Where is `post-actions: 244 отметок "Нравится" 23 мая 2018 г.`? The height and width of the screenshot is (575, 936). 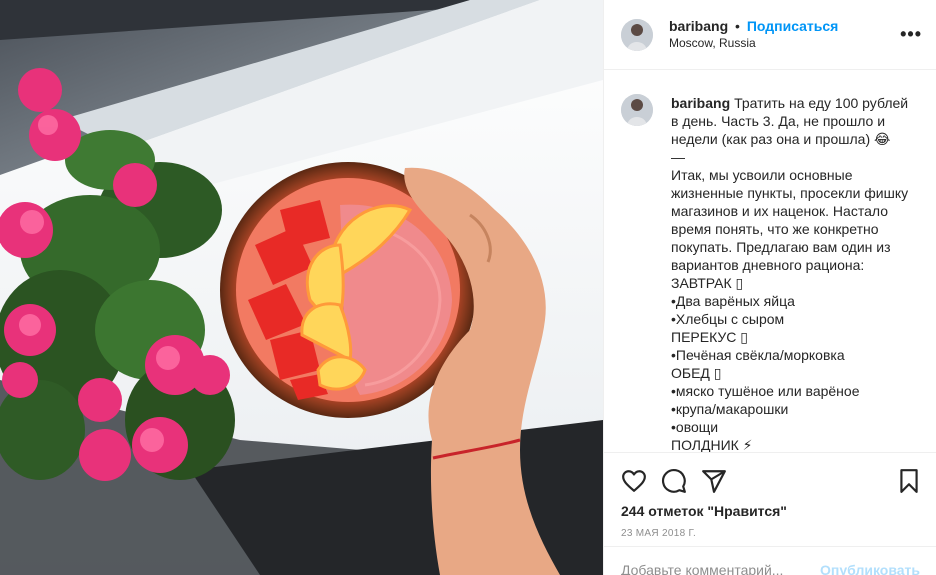 post-actions: 244 отметок "Нравится" 23 мая 2018 г. is located at coordinates (770, 495).